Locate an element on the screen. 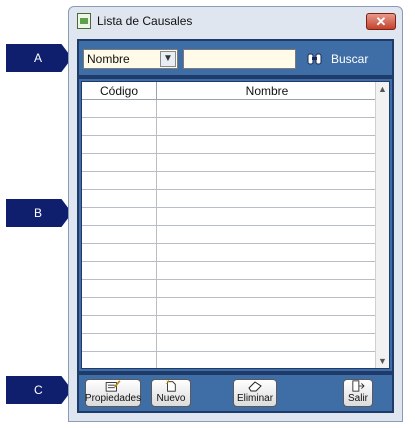  column-header-name: Nombre is located at coordinates (267, 90).